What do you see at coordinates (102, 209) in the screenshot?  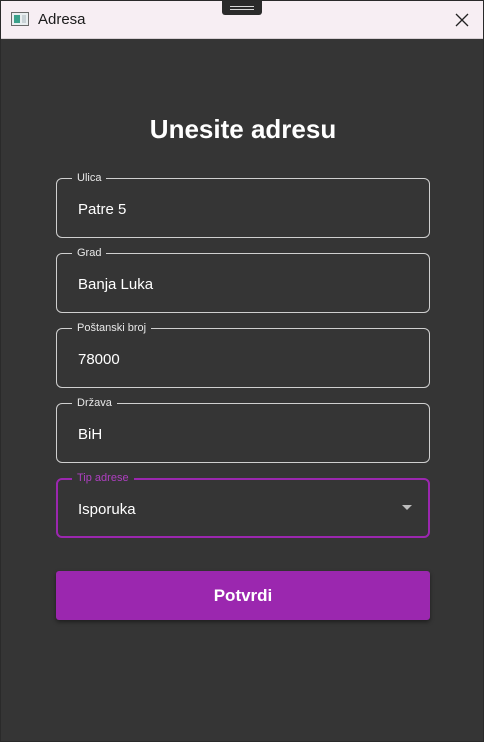 I see `street-input: Patre 5` at bounding box center [102, 209].